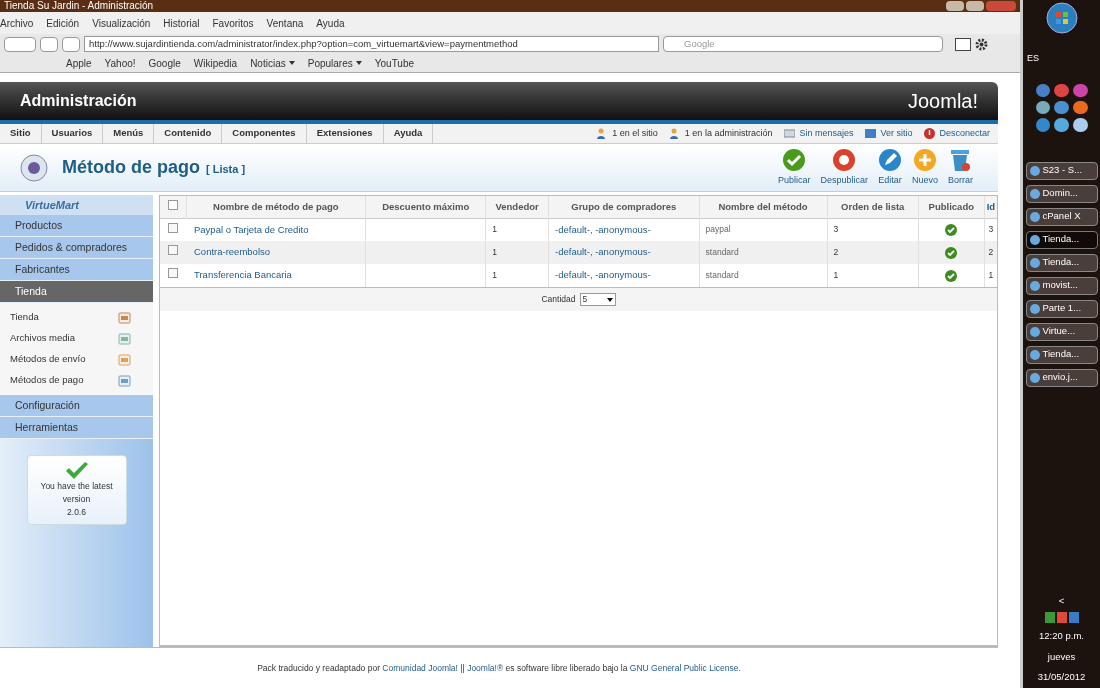 The width and height of the screenshot is (1100, 688). What do you see at coordinates (251, 229) in the screenshot?
I see `method-link: Paypal o Tarjeta de Credito` at bounding box center [251, 229].